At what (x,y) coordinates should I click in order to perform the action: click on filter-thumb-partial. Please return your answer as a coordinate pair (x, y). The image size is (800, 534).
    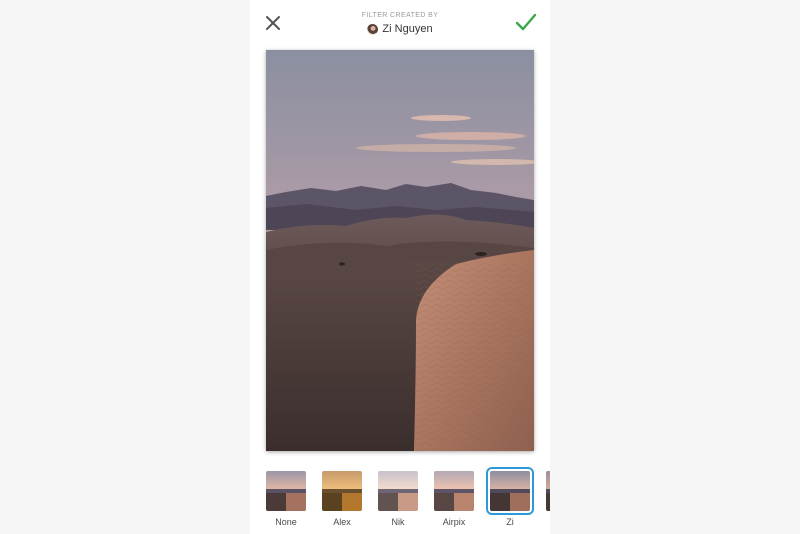
    Looking at the image, I should click on (547, 489).